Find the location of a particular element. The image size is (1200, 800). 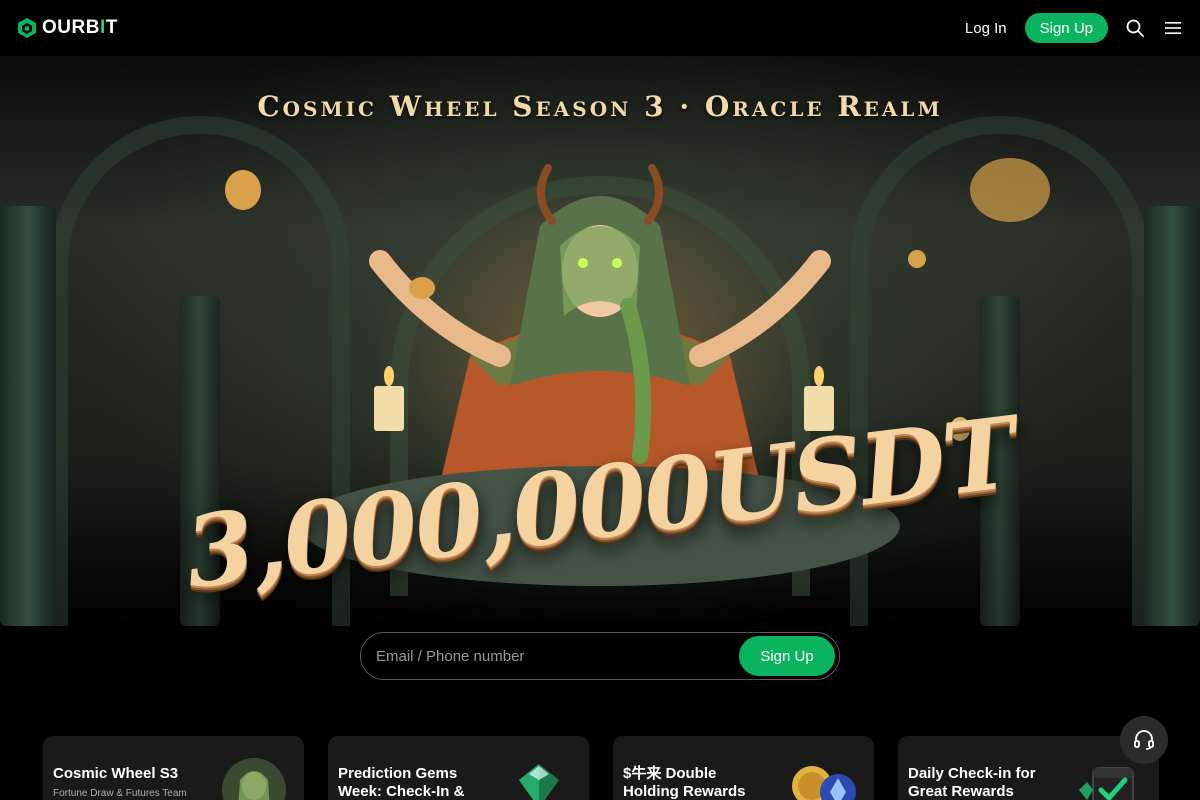

signup-form: Sign Up is located at coordinates (600, 656).